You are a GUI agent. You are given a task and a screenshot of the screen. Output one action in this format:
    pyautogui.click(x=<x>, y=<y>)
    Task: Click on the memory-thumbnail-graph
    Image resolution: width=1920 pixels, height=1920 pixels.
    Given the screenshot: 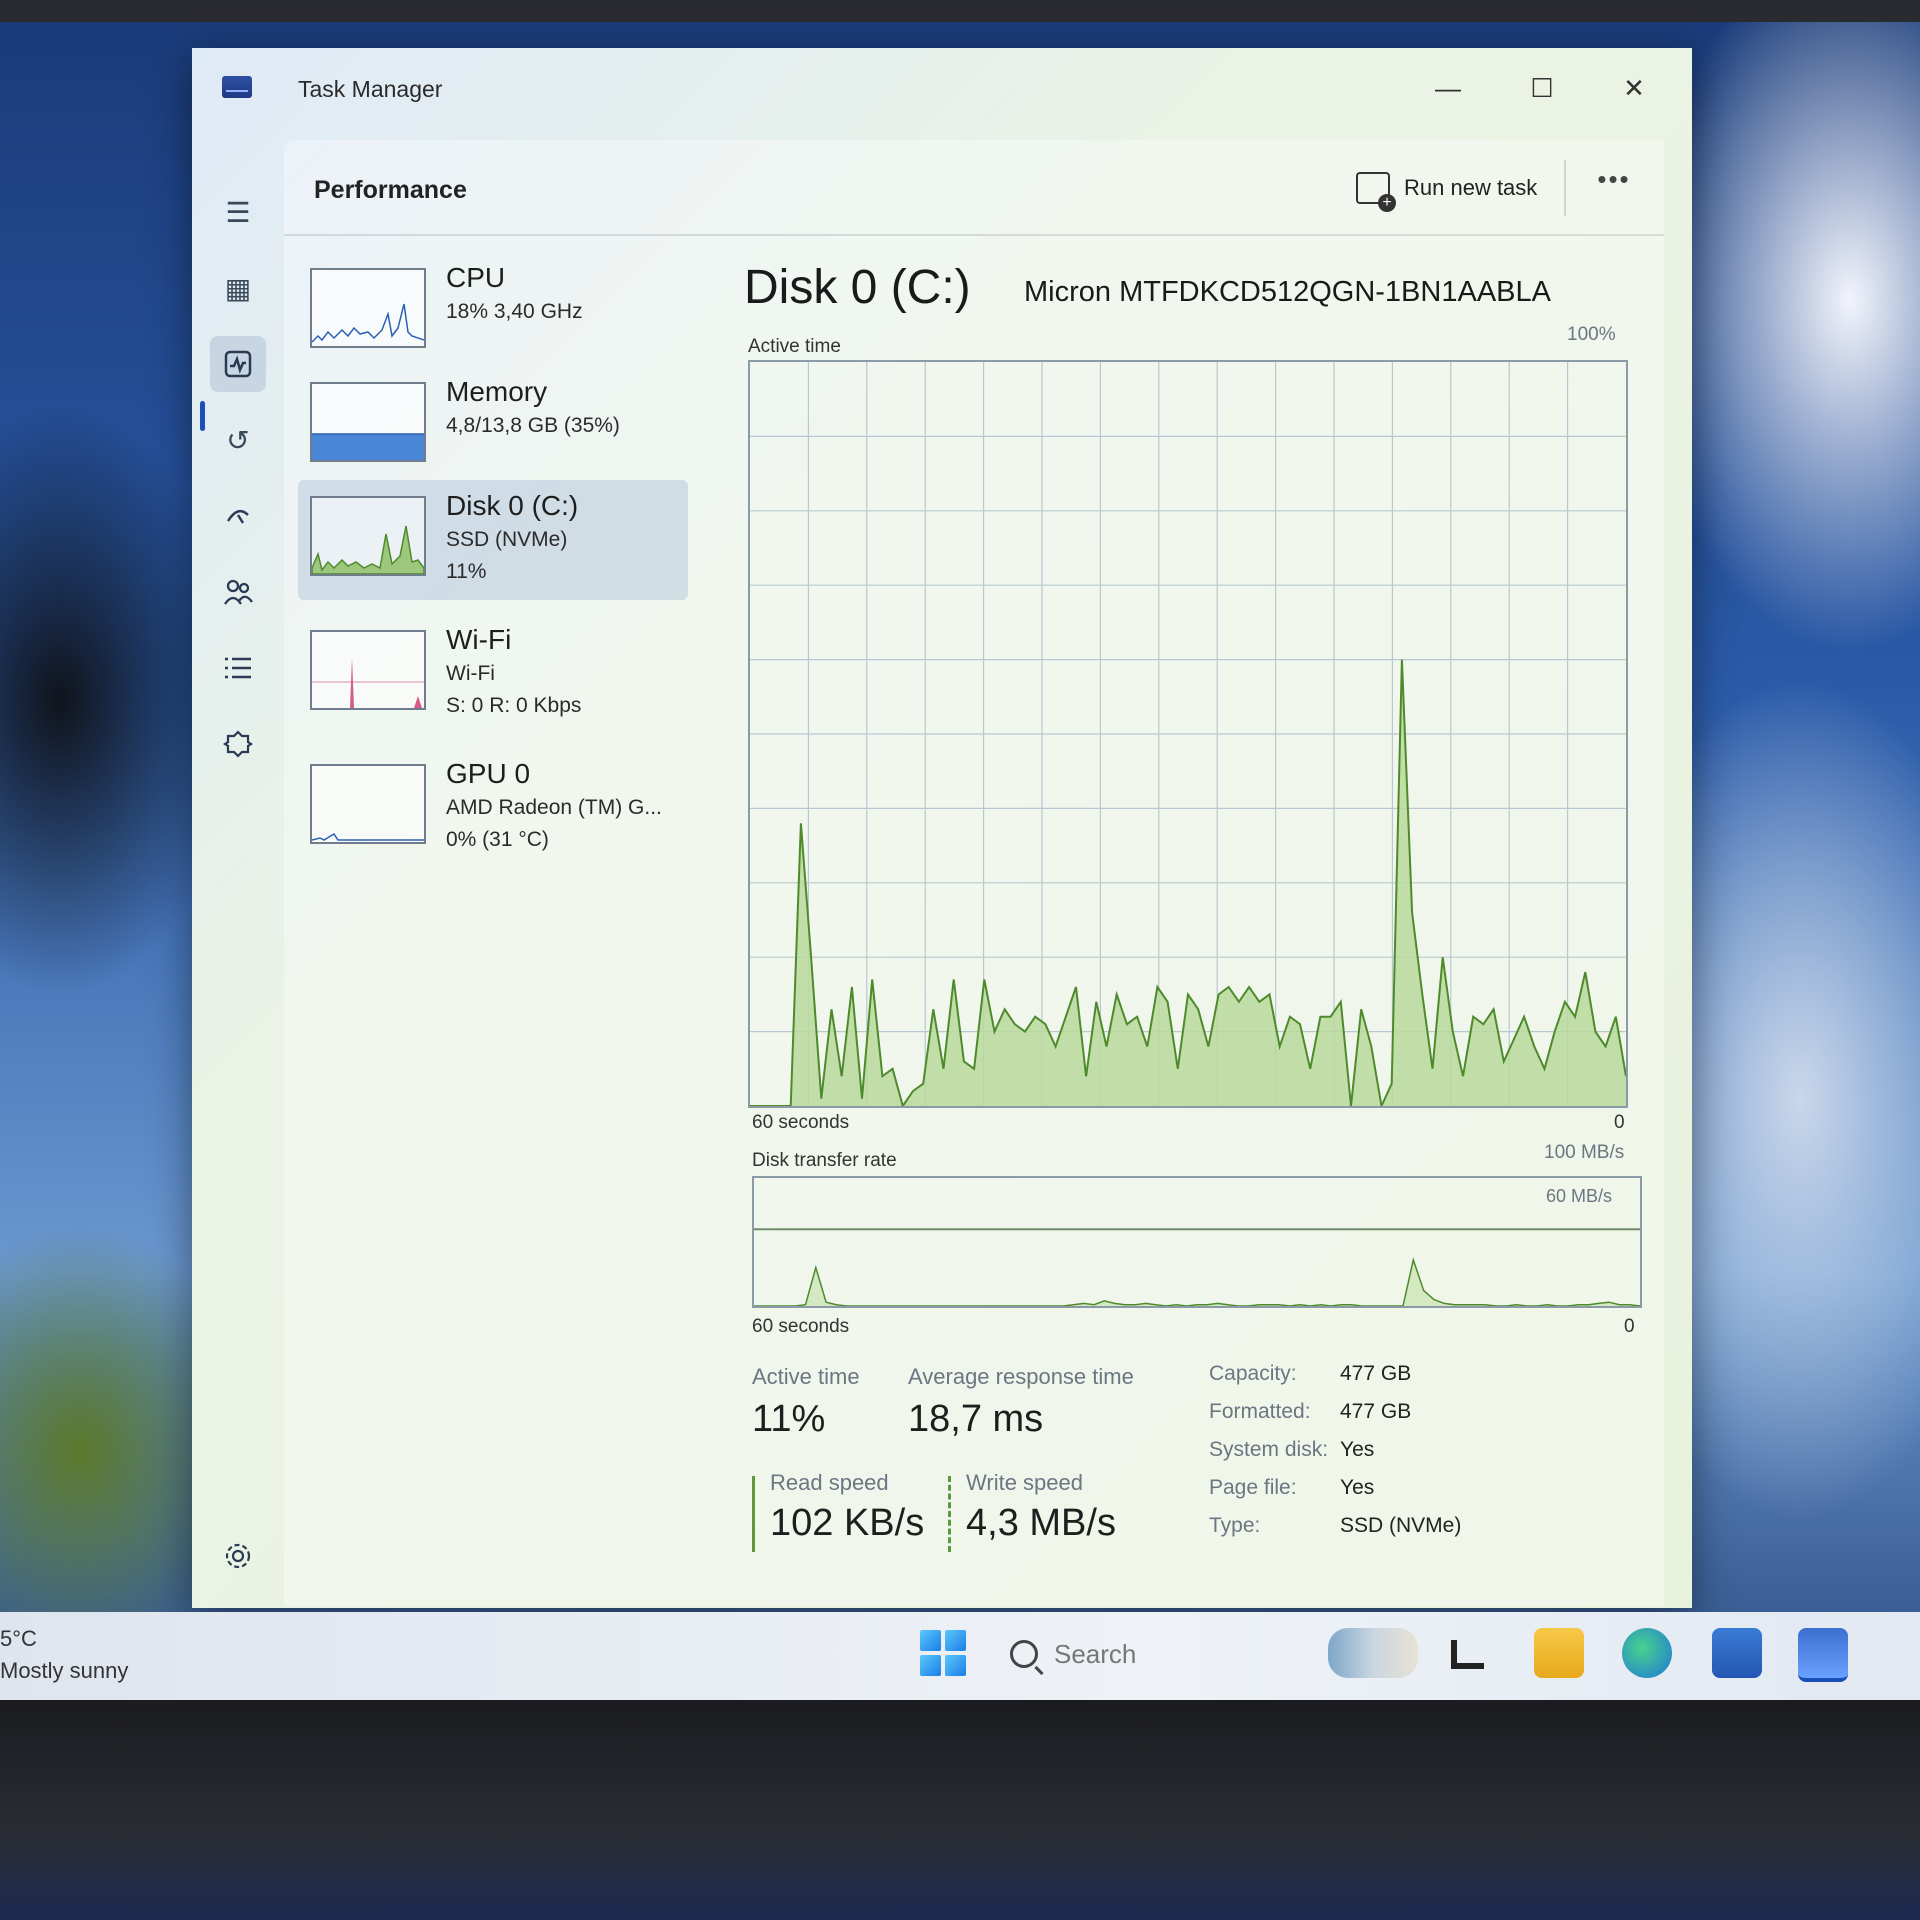 What is the action you would take?
    pyautogui.click(x=368, y=422)
    